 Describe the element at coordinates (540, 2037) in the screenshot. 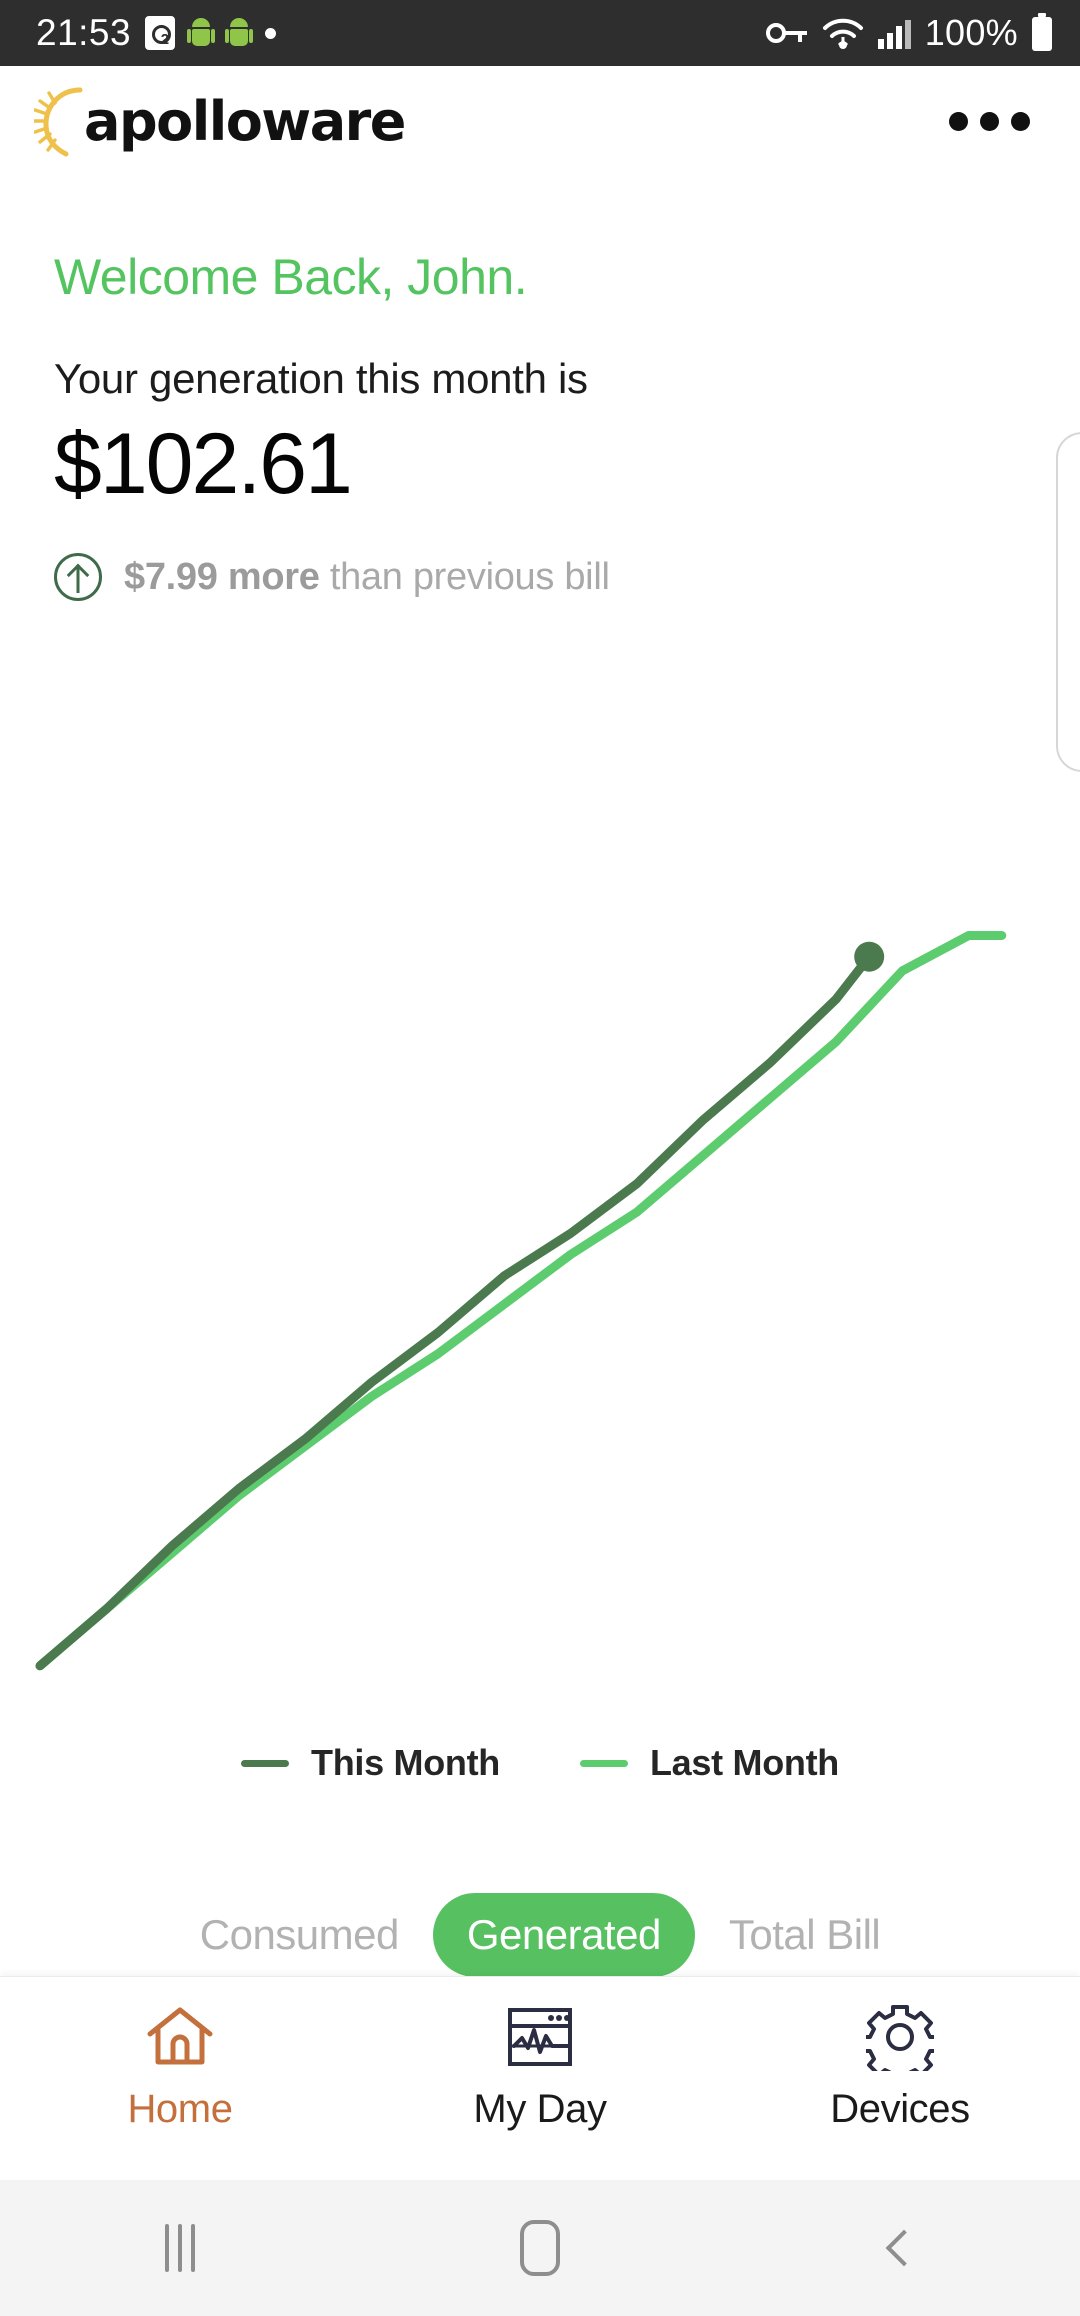

I see `chart-window-icon` at that location.